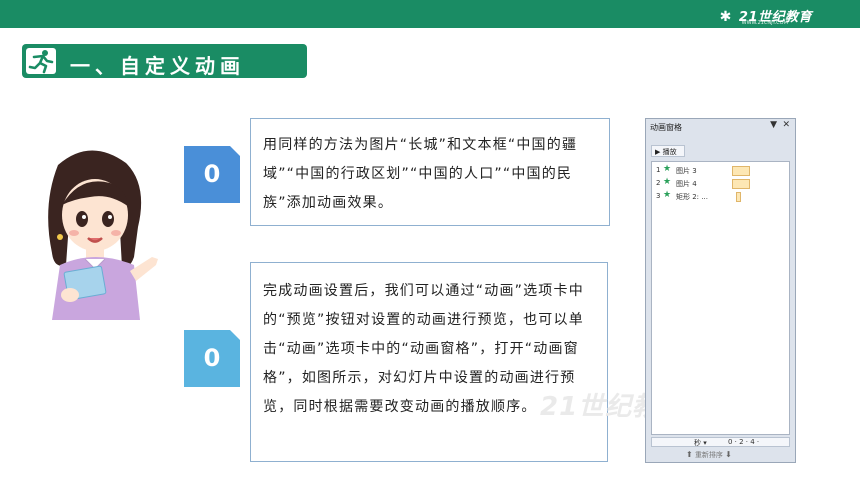 The image size is (860, 484). What do you see at coordinates (686, 184) in the screenshot?
I see `item-label: 图片 4` at bounding box center [686, 184].